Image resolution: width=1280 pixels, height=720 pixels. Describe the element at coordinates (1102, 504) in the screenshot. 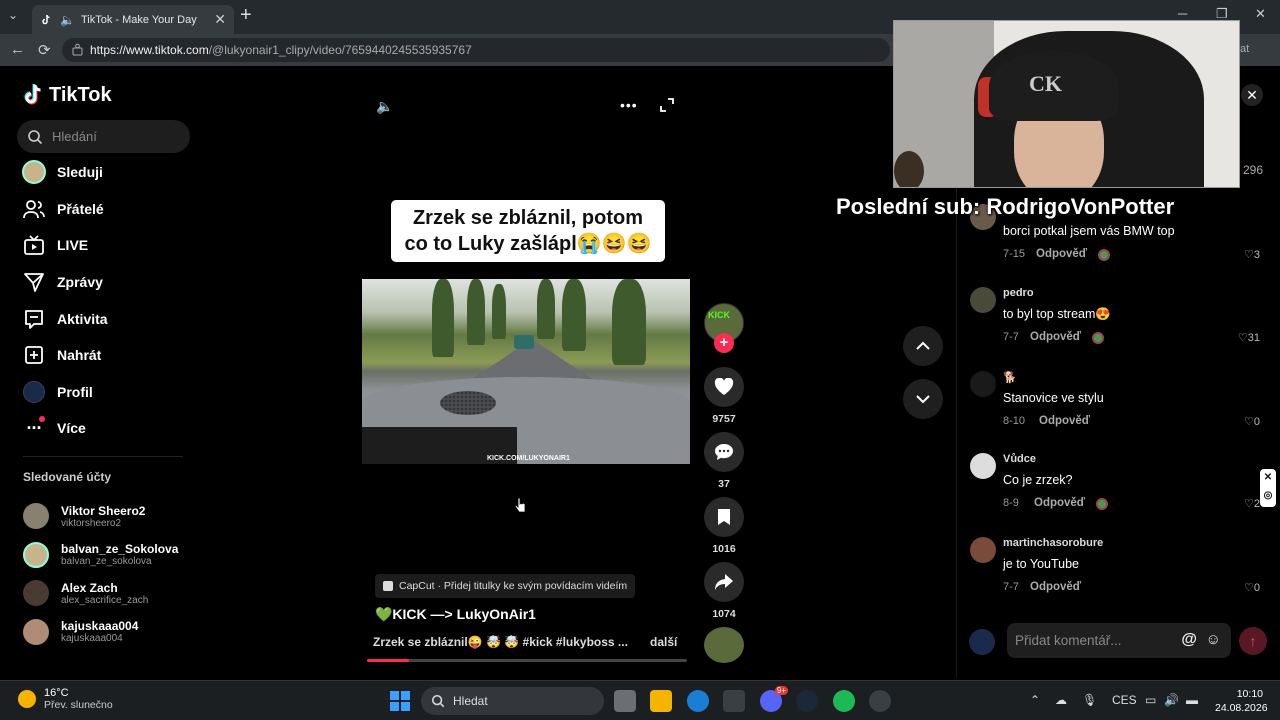

I see `creator-like-badge-icon` at that location.